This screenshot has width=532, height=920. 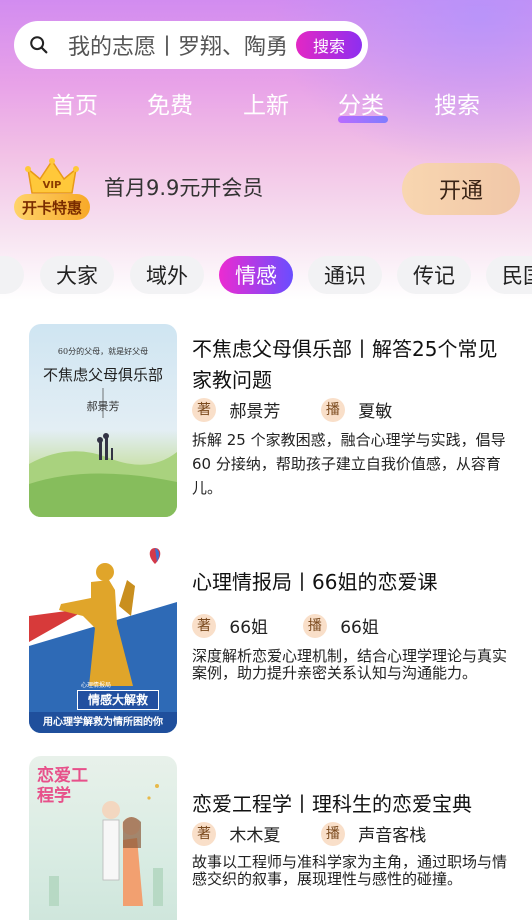 I want to click on search-button: 搜索, so click(x=329, y=45).